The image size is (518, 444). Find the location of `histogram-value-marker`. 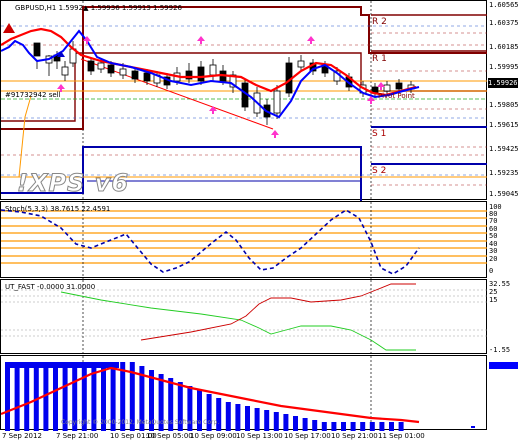

histogram-value-marker is located at coordinates (503, 365).